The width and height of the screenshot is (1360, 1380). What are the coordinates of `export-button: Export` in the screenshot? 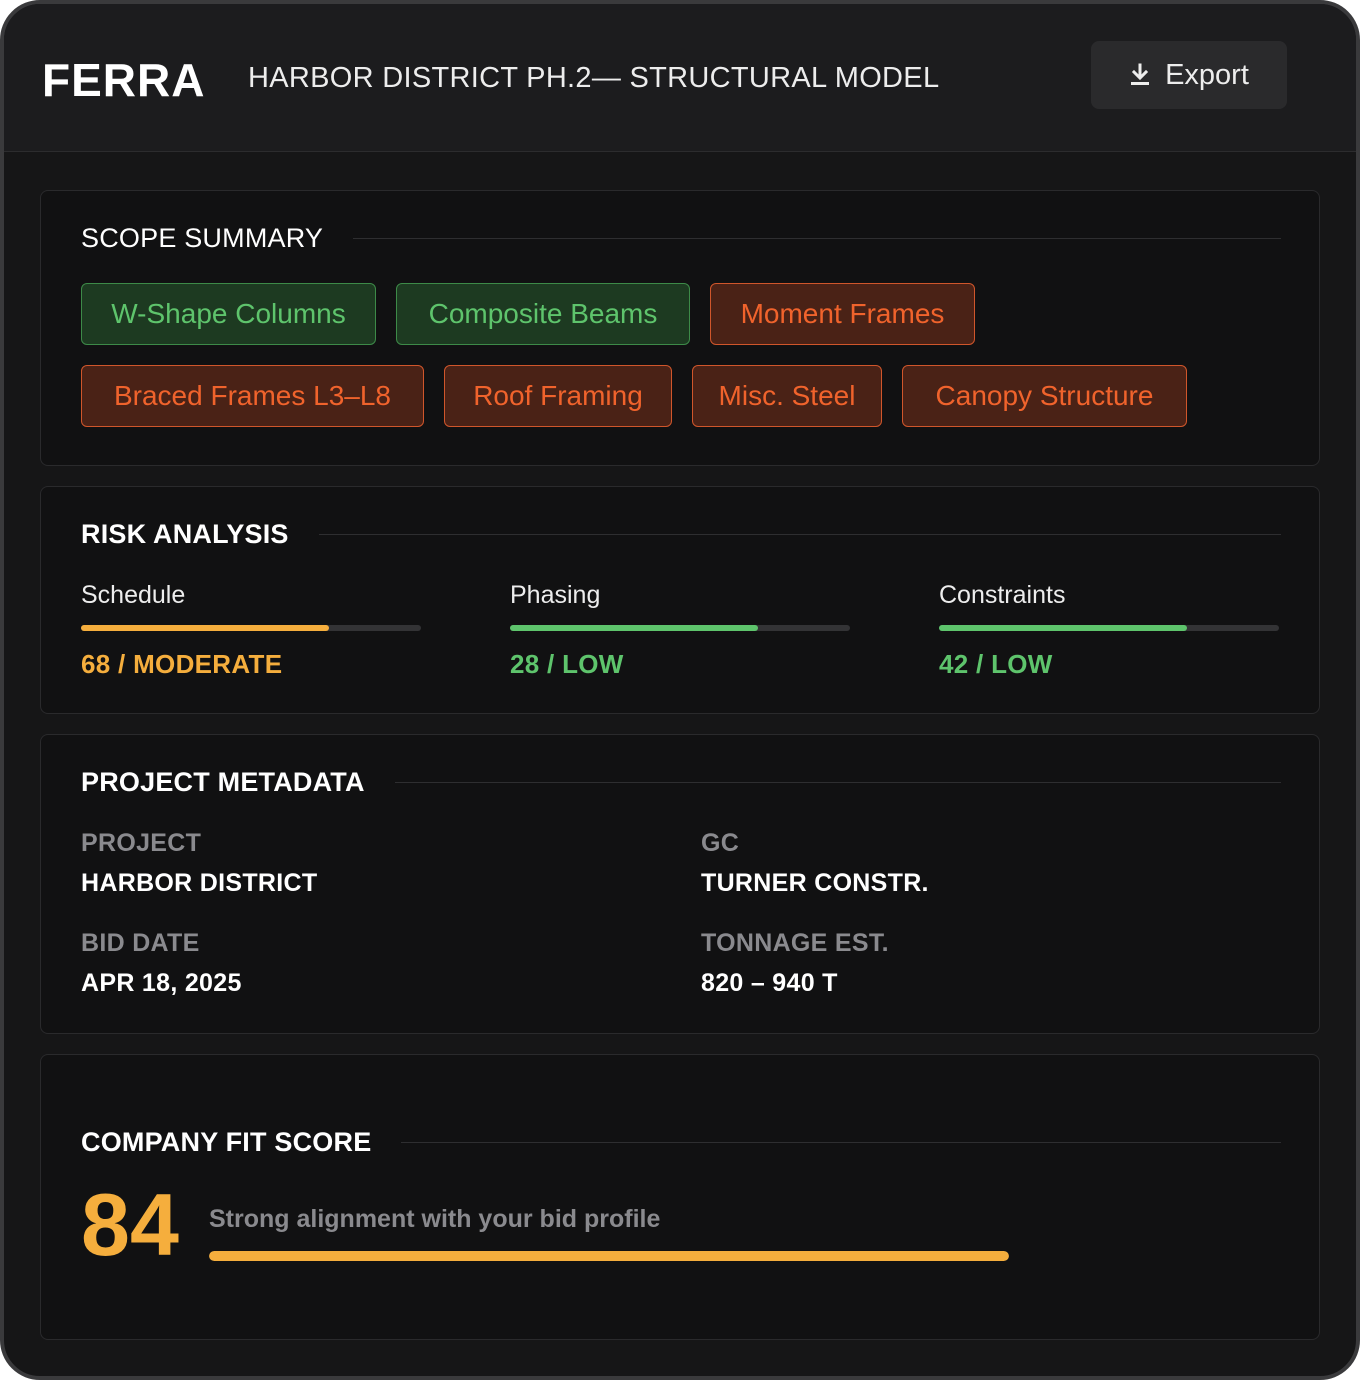 It's located at (1189, 75).